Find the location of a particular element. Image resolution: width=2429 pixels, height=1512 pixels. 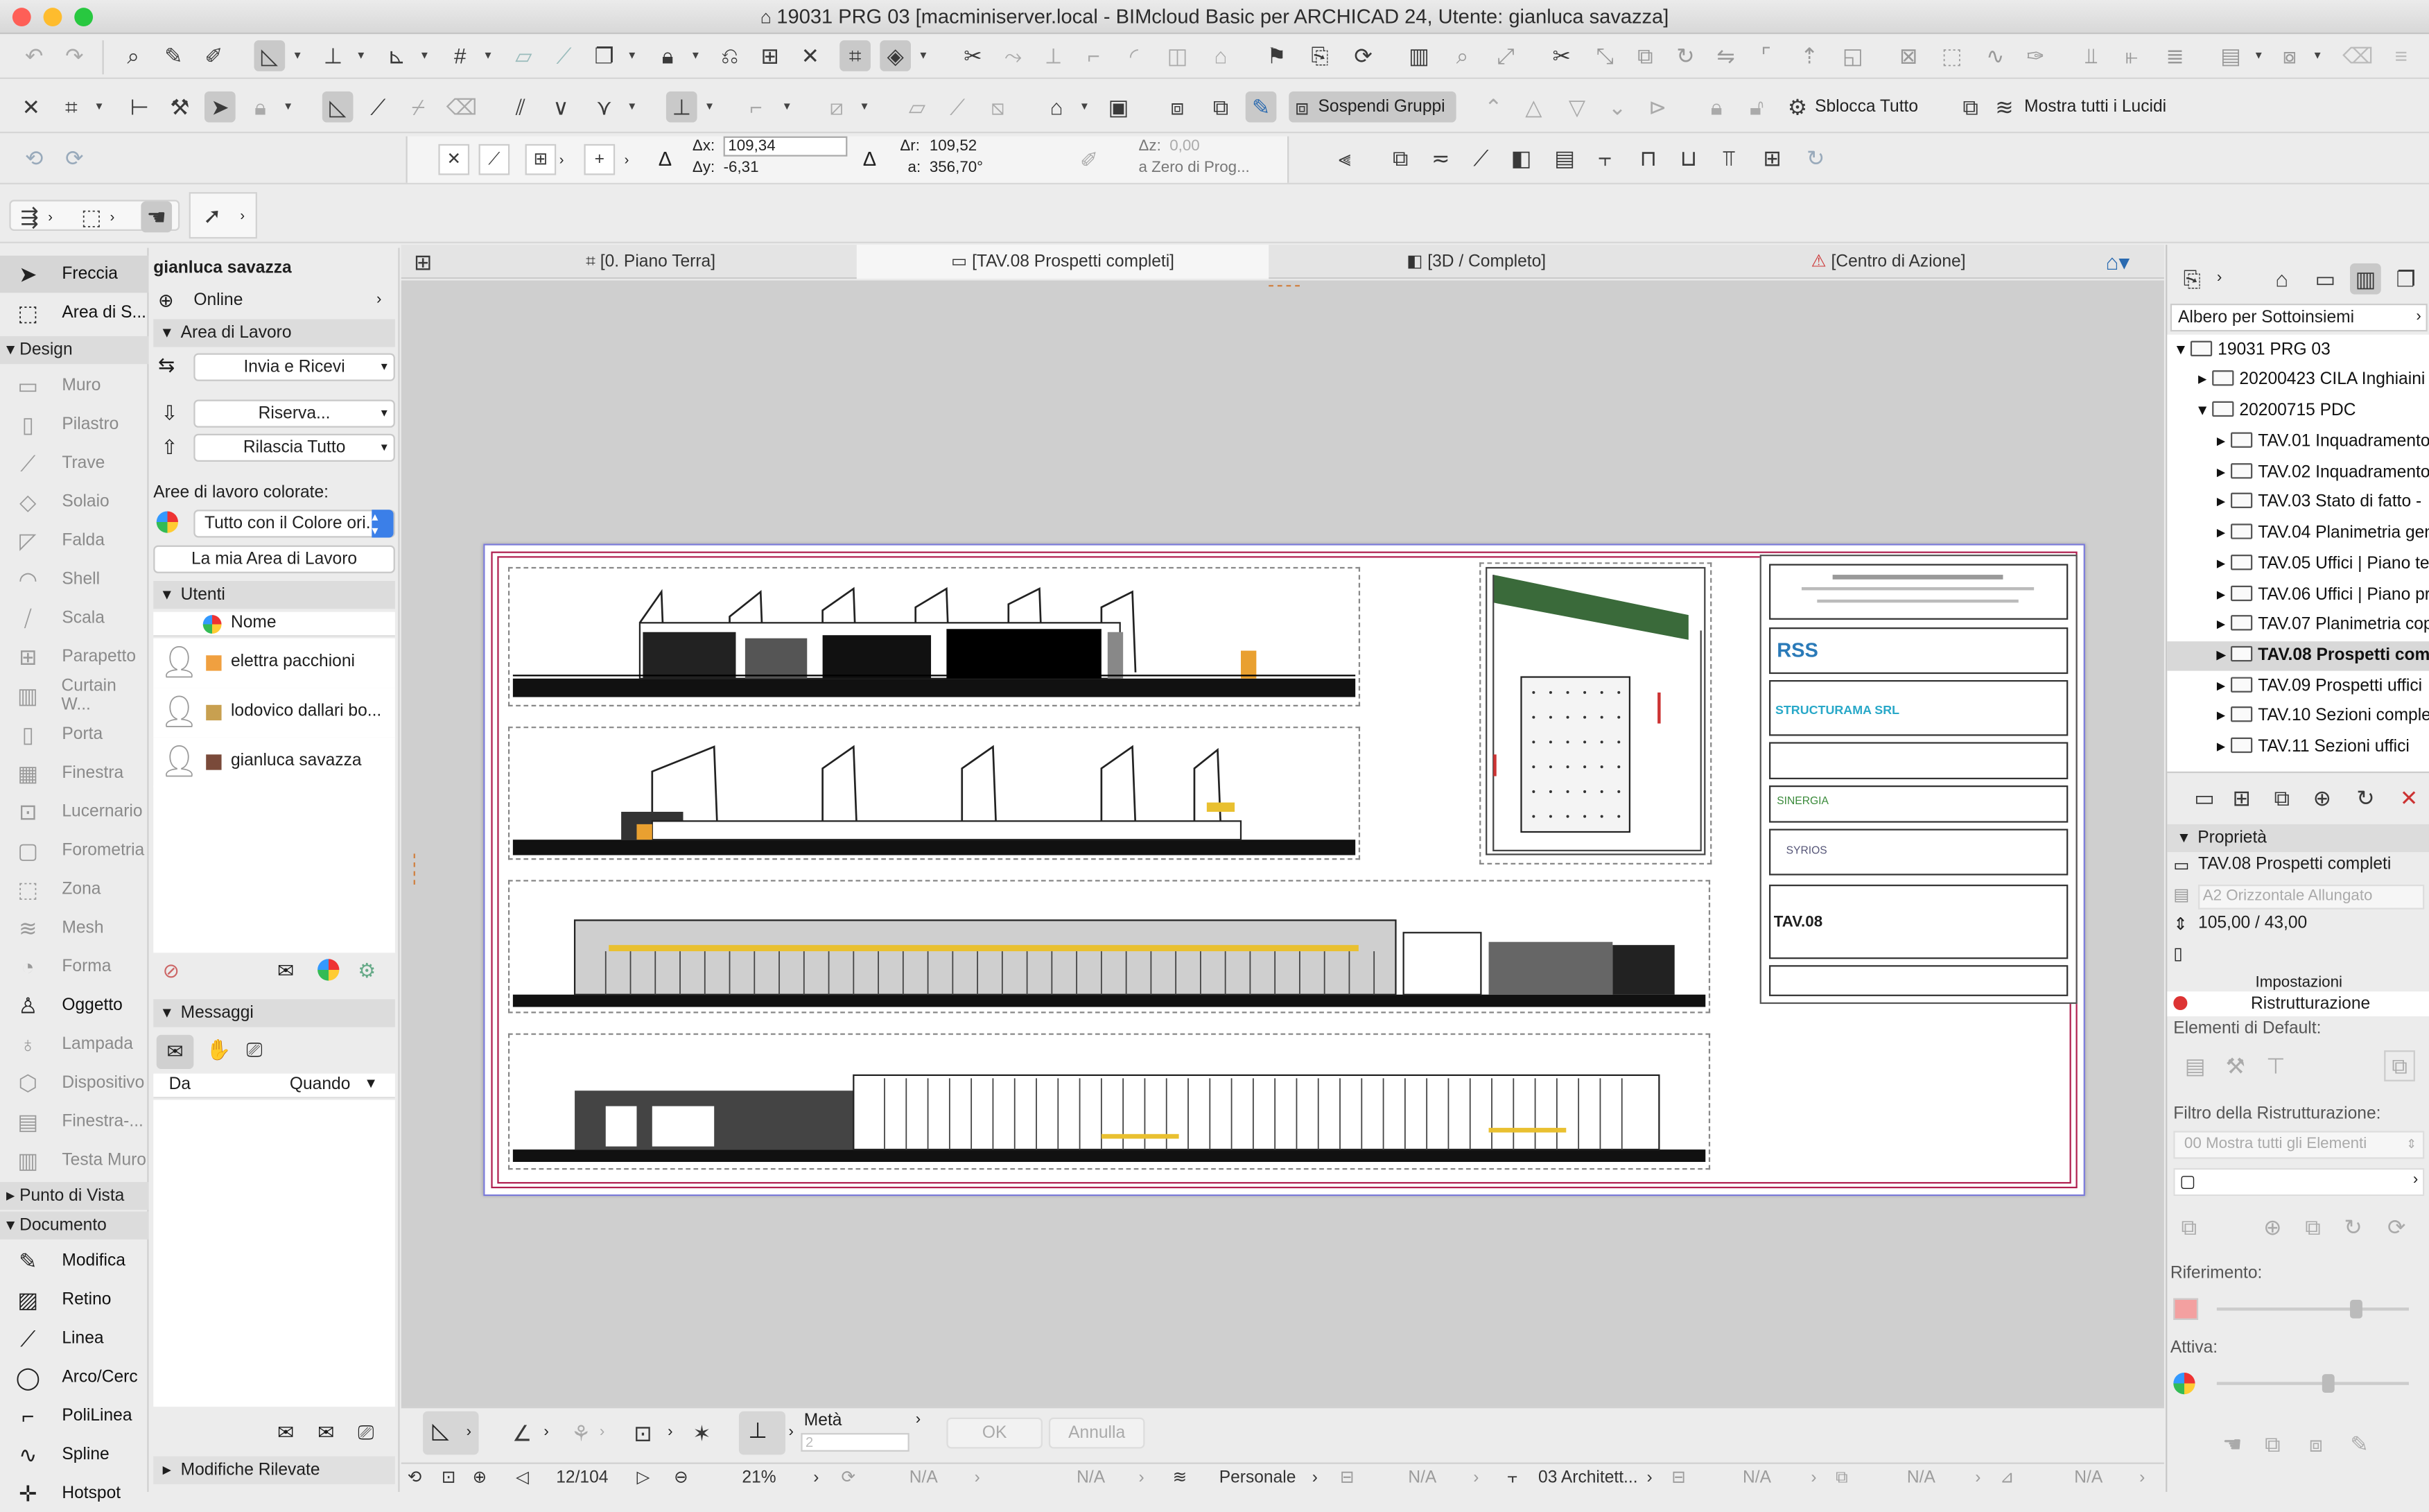

page-indicator: 12/104 is located at coordinates (582, 1478).